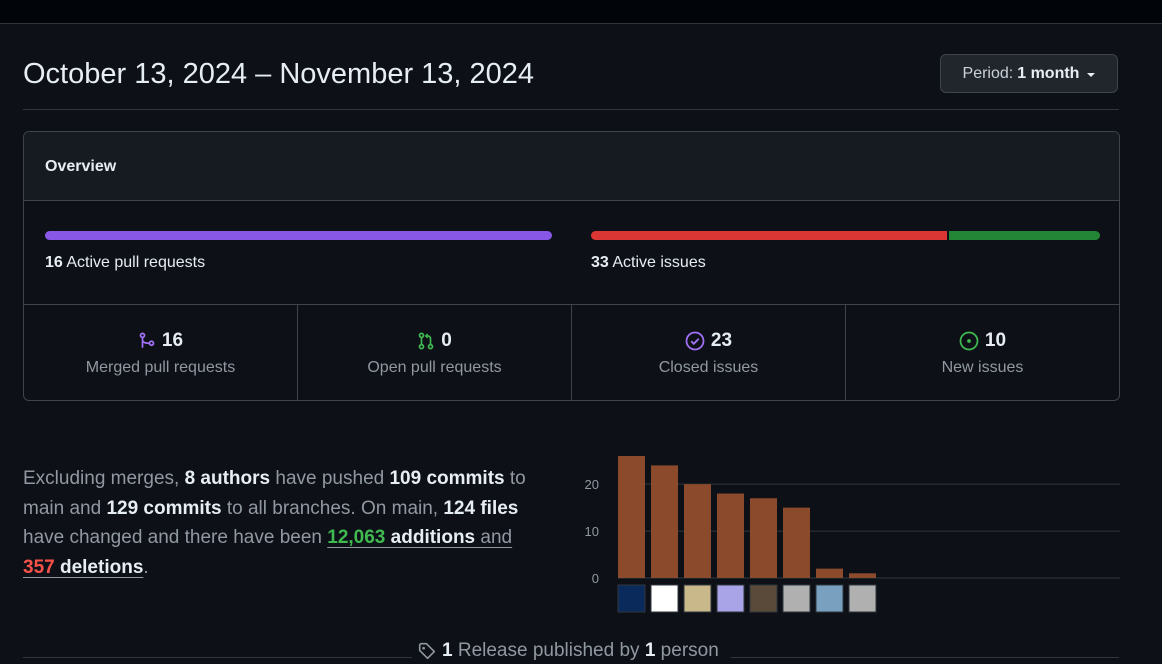 The height and width of the screenshot is (664, 1162). Describe the element at coordinates (1048, 73) in the screenshot. I see `period-value: 1 month` at that location.